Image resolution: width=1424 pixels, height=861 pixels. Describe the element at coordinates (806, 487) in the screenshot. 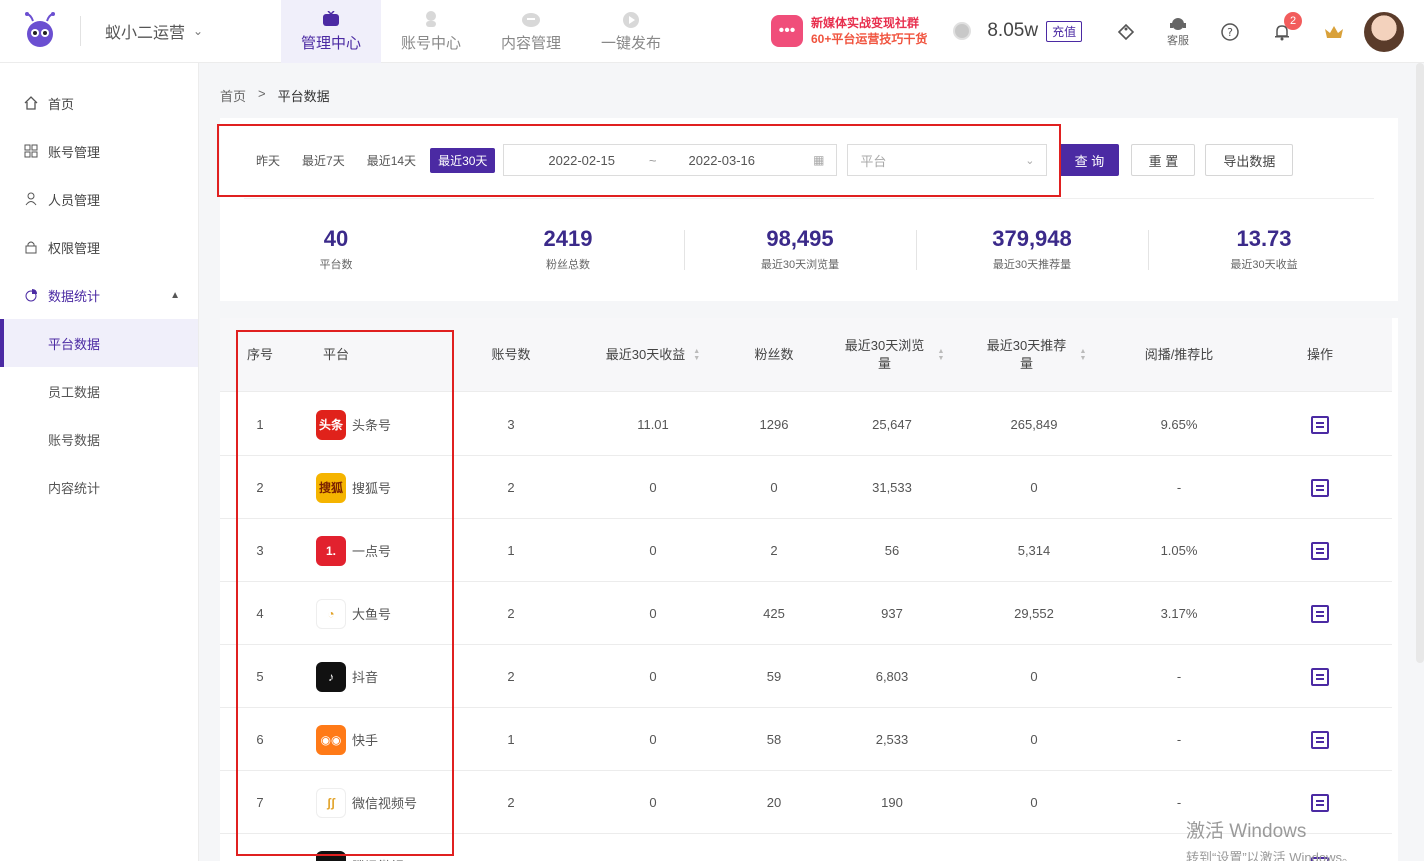

I see `table-row: 2 2 0 0 31,533 0 - 搜狐 搜狐号` at that location.